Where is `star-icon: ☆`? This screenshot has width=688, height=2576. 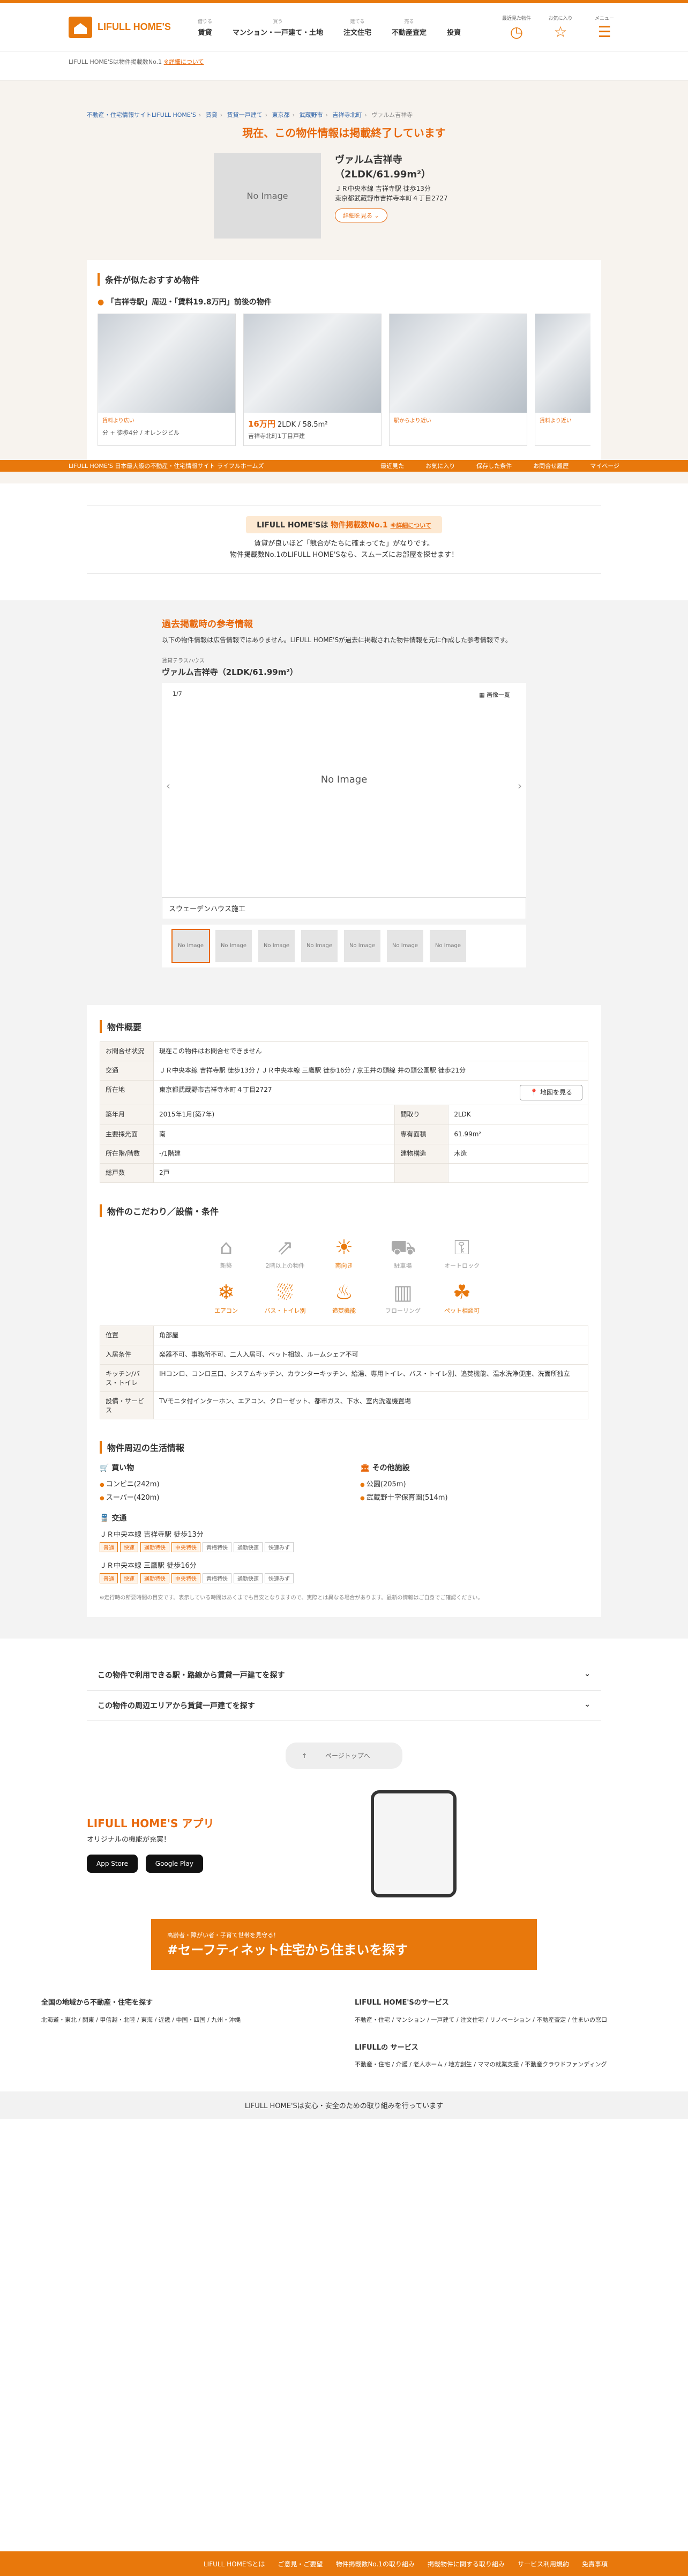
star-icon: ☆ is located at coordinates (560, 32).